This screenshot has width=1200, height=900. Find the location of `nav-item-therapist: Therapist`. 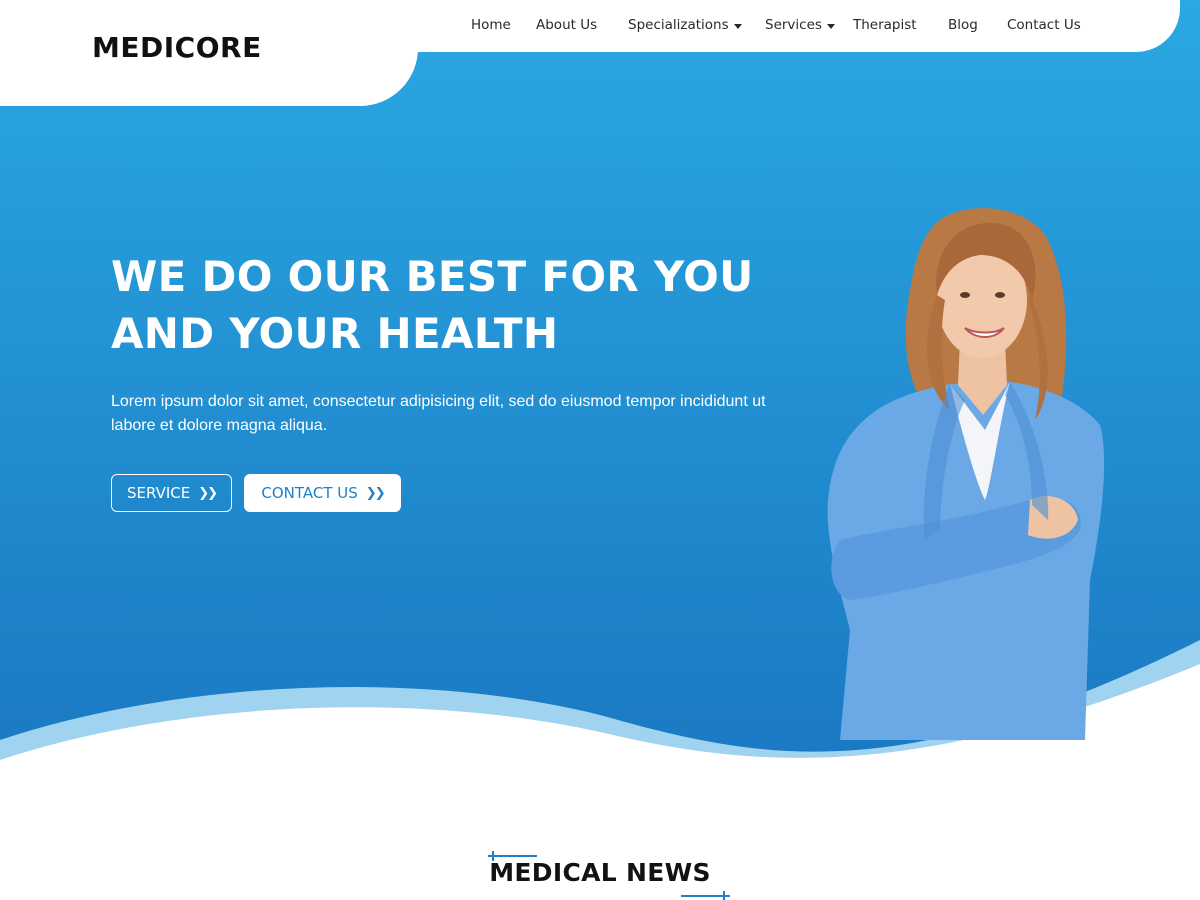

nav-item-therapist: Therapist is located at coordinates (885, 25).